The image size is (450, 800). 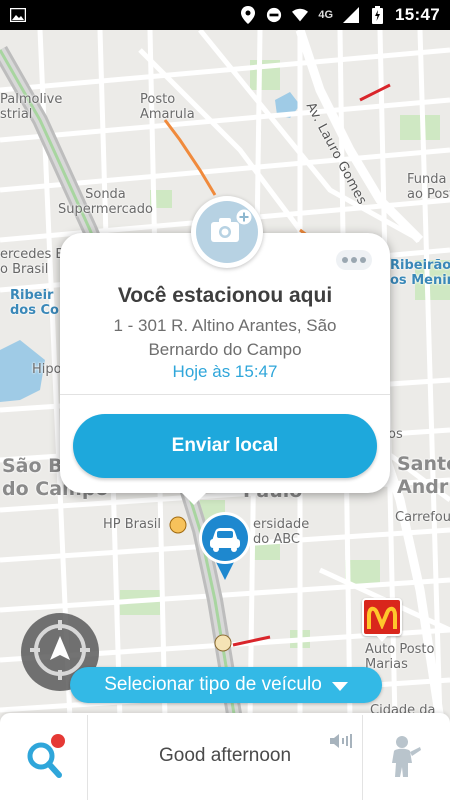 I want to click on my-waze-button, so click(x=405, y=756).